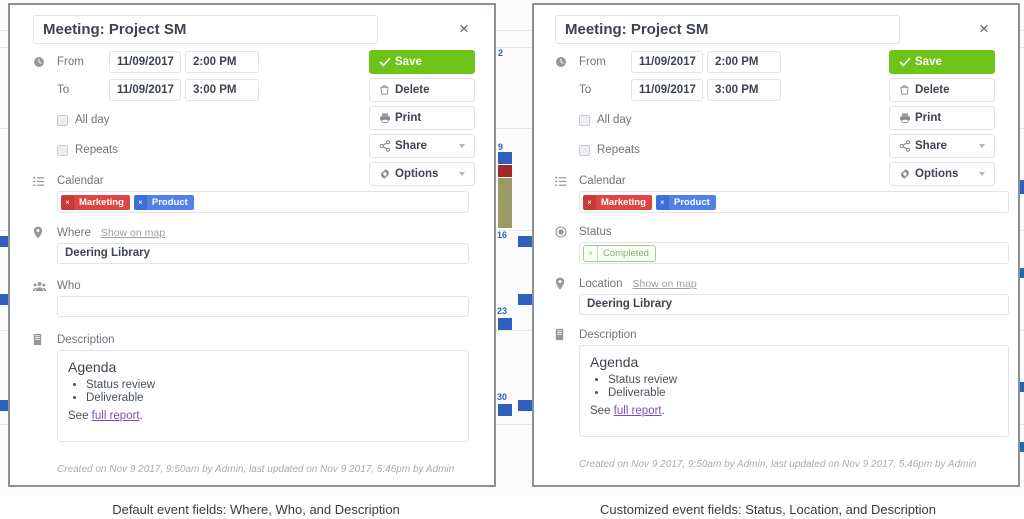 This screenshot has height=519, width=1024. Describe the element at coordinates (602, 181) in the screenshot. I see `calendar-label: Calendar` at that location.